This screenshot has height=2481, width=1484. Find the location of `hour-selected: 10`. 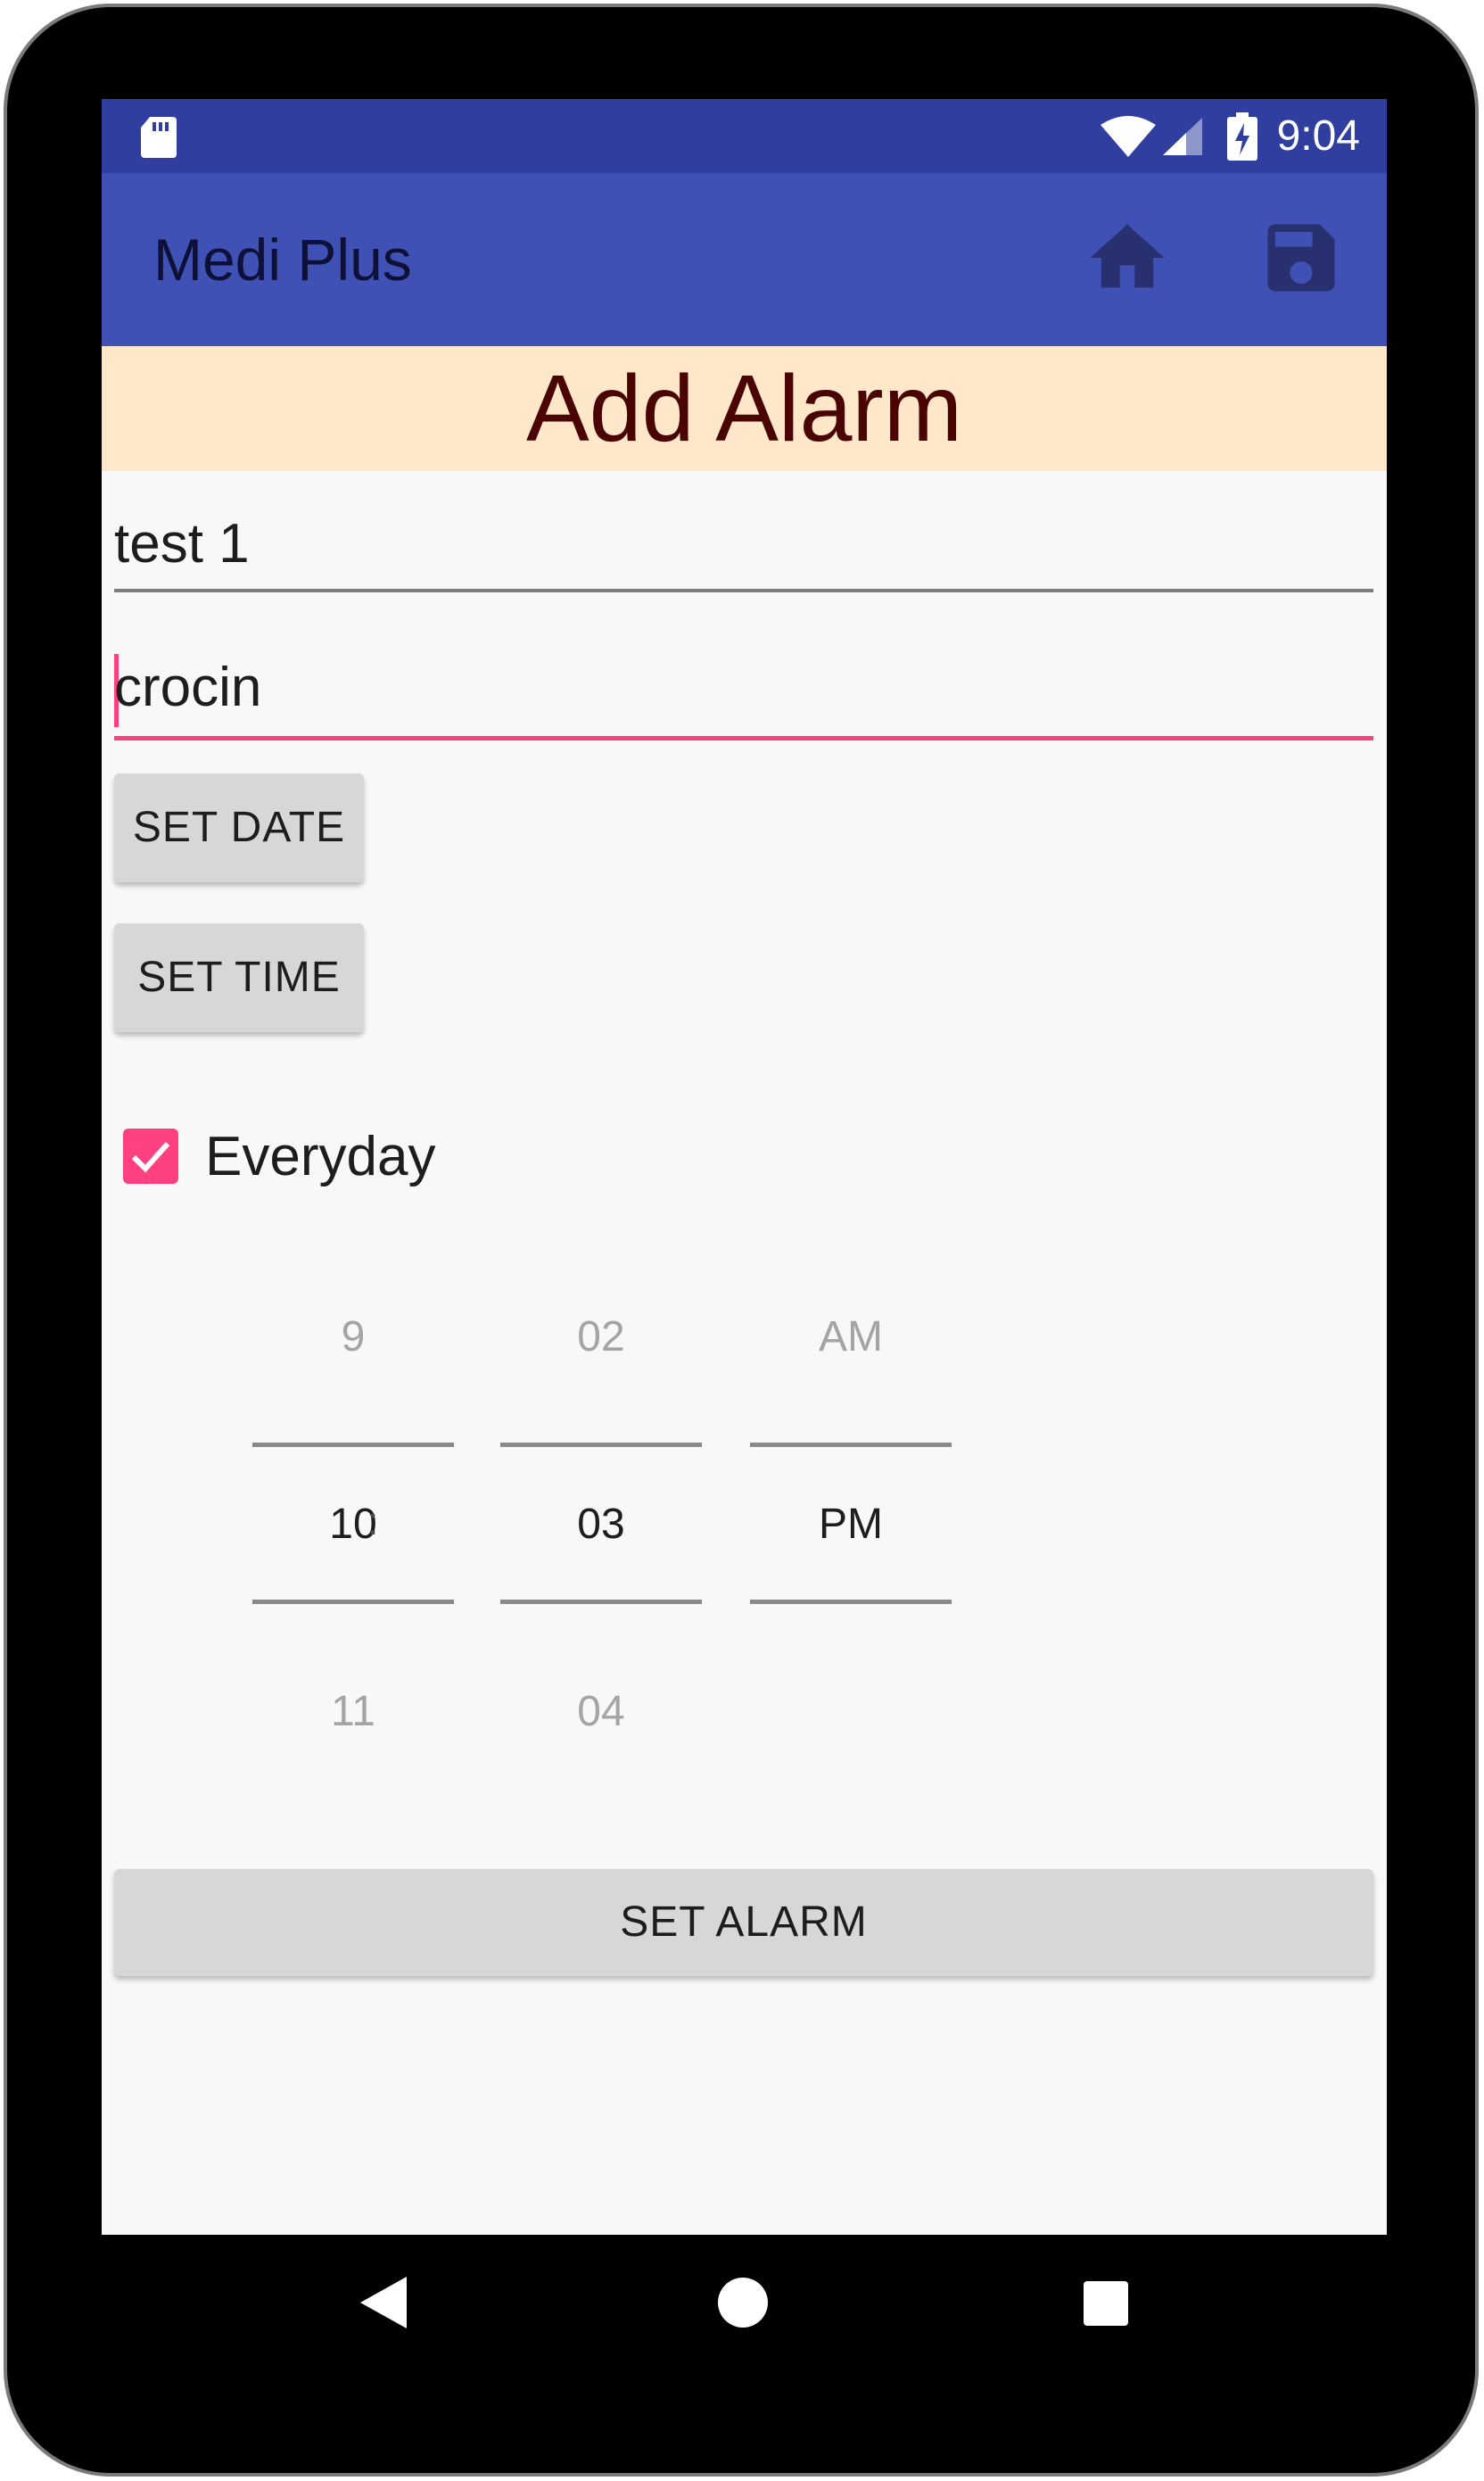

hour-selected: 10 is located at coordinates (353, 1524).